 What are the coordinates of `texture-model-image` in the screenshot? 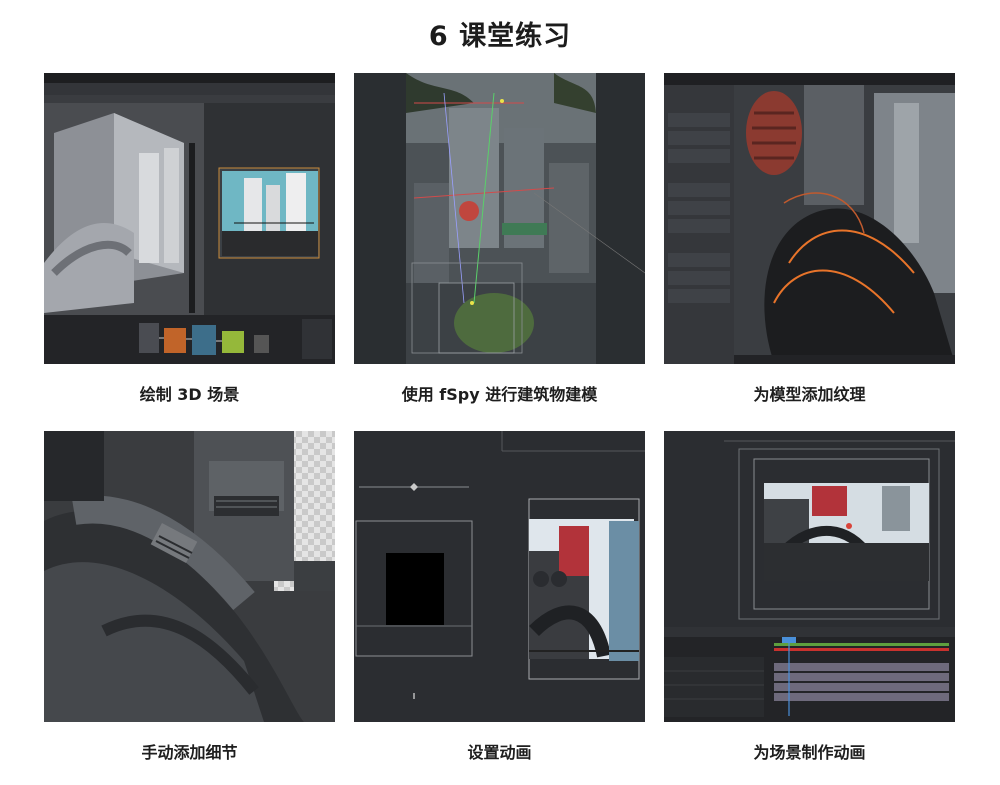 It's located at (809, 218).